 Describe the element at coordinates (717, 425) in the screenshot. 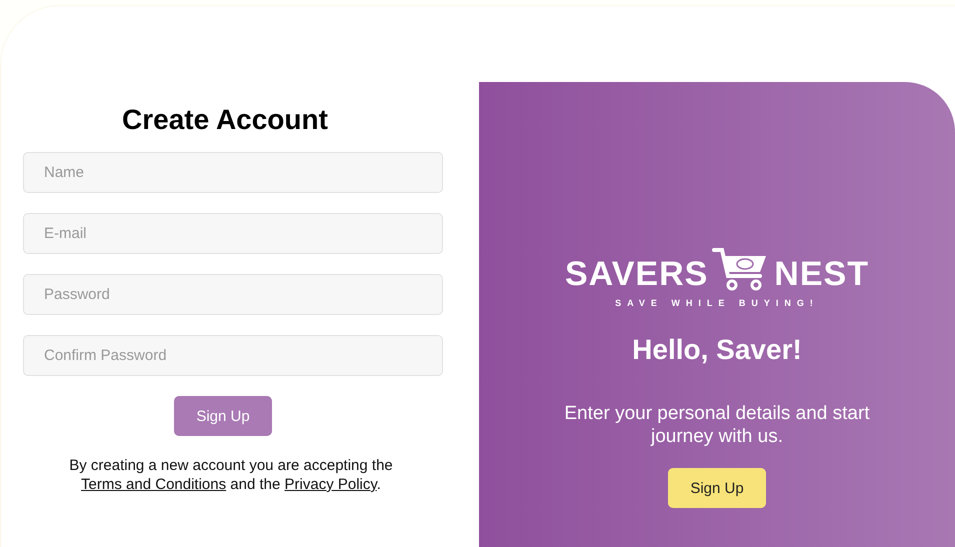

I see `panel-text: Enter your personal details and start journey with us.` at that location.